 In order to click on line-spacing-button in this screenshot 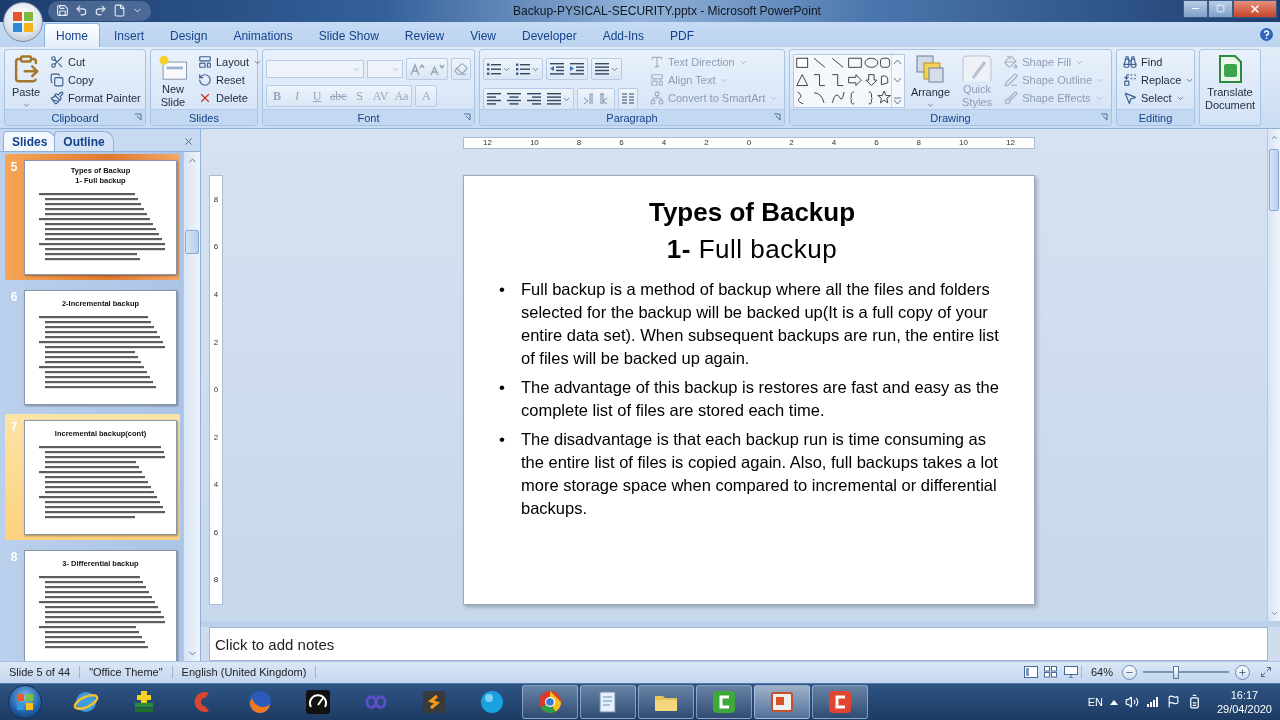, I will do `click(606, 69)`.